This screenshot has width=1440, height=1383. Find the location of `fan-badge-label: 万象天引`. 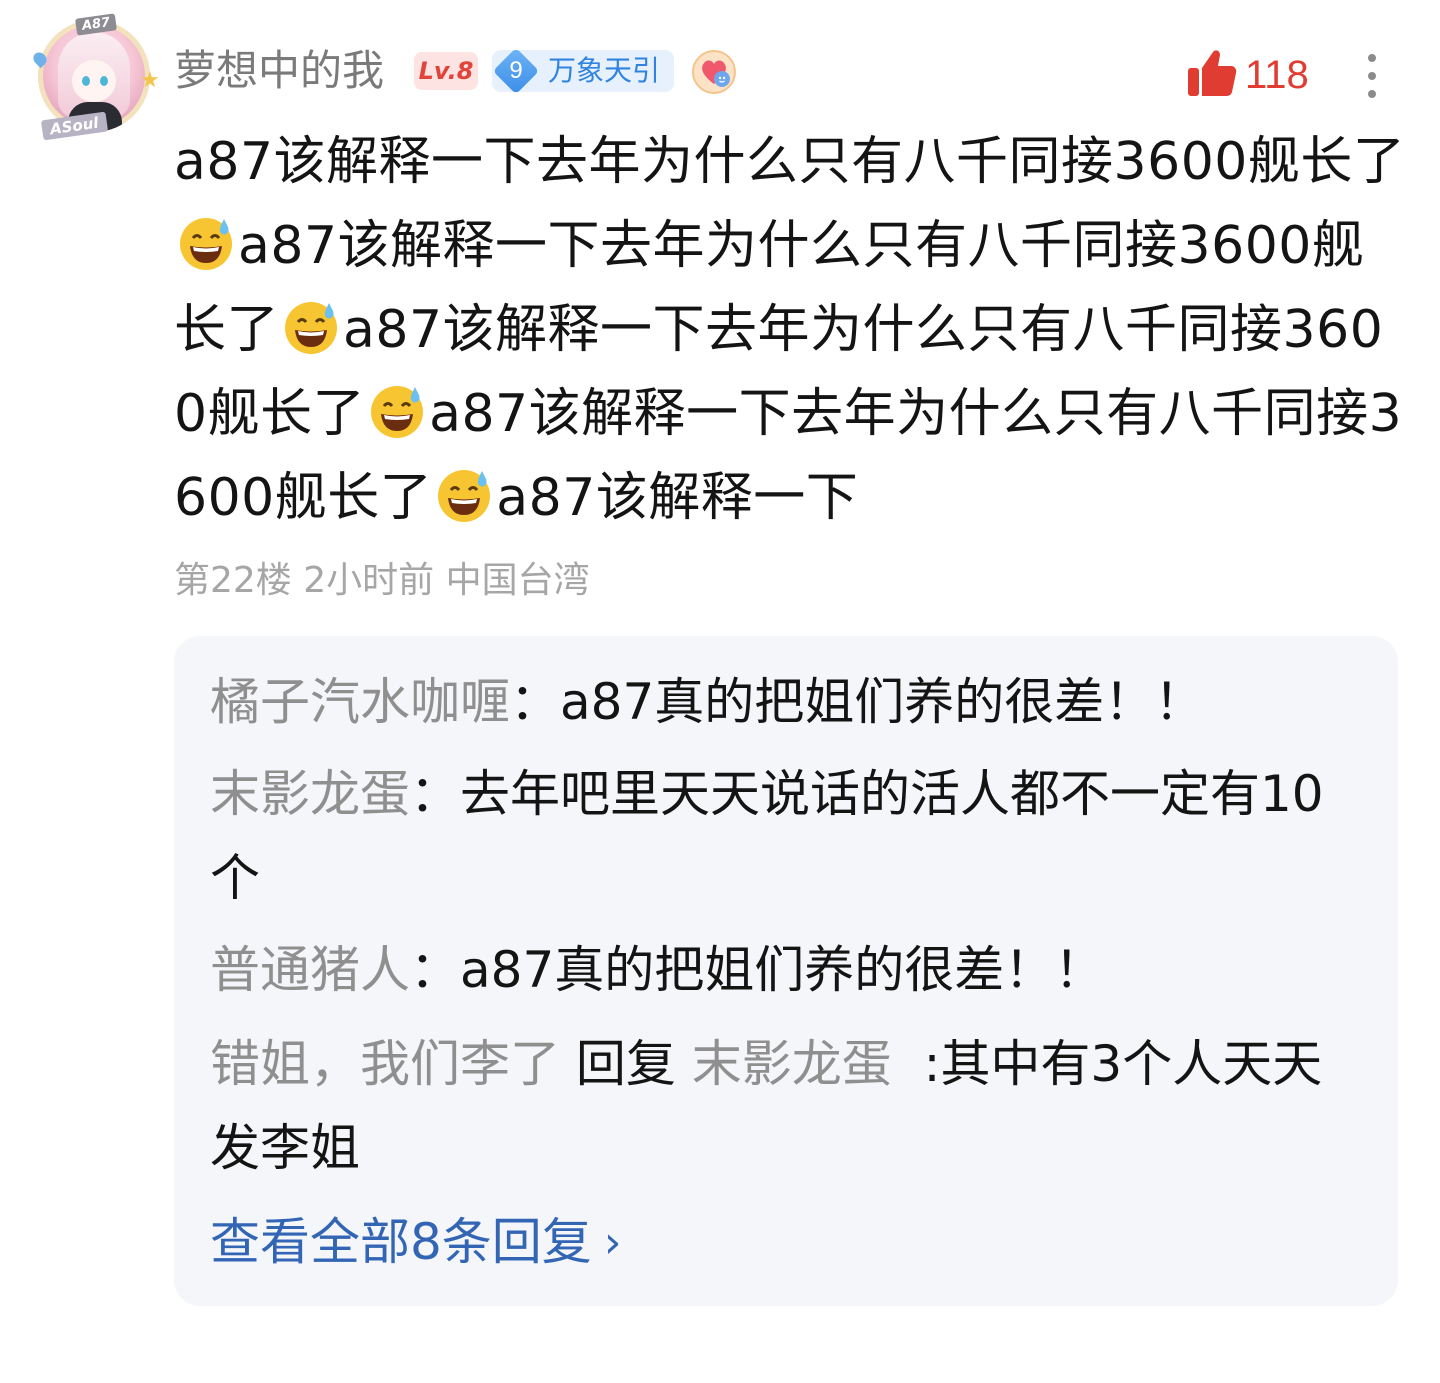

fan-badge-label: 万象天引 is located at coordinates (604, 70).